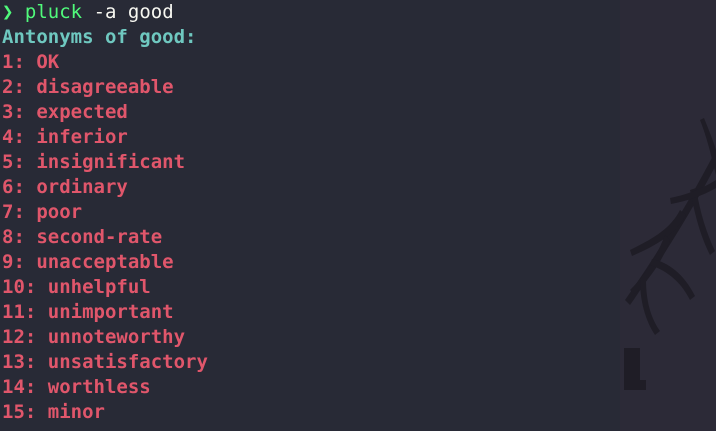 This screenshot has width=716, height=431. I want to click on command-name: pluck, so click(53, 12).